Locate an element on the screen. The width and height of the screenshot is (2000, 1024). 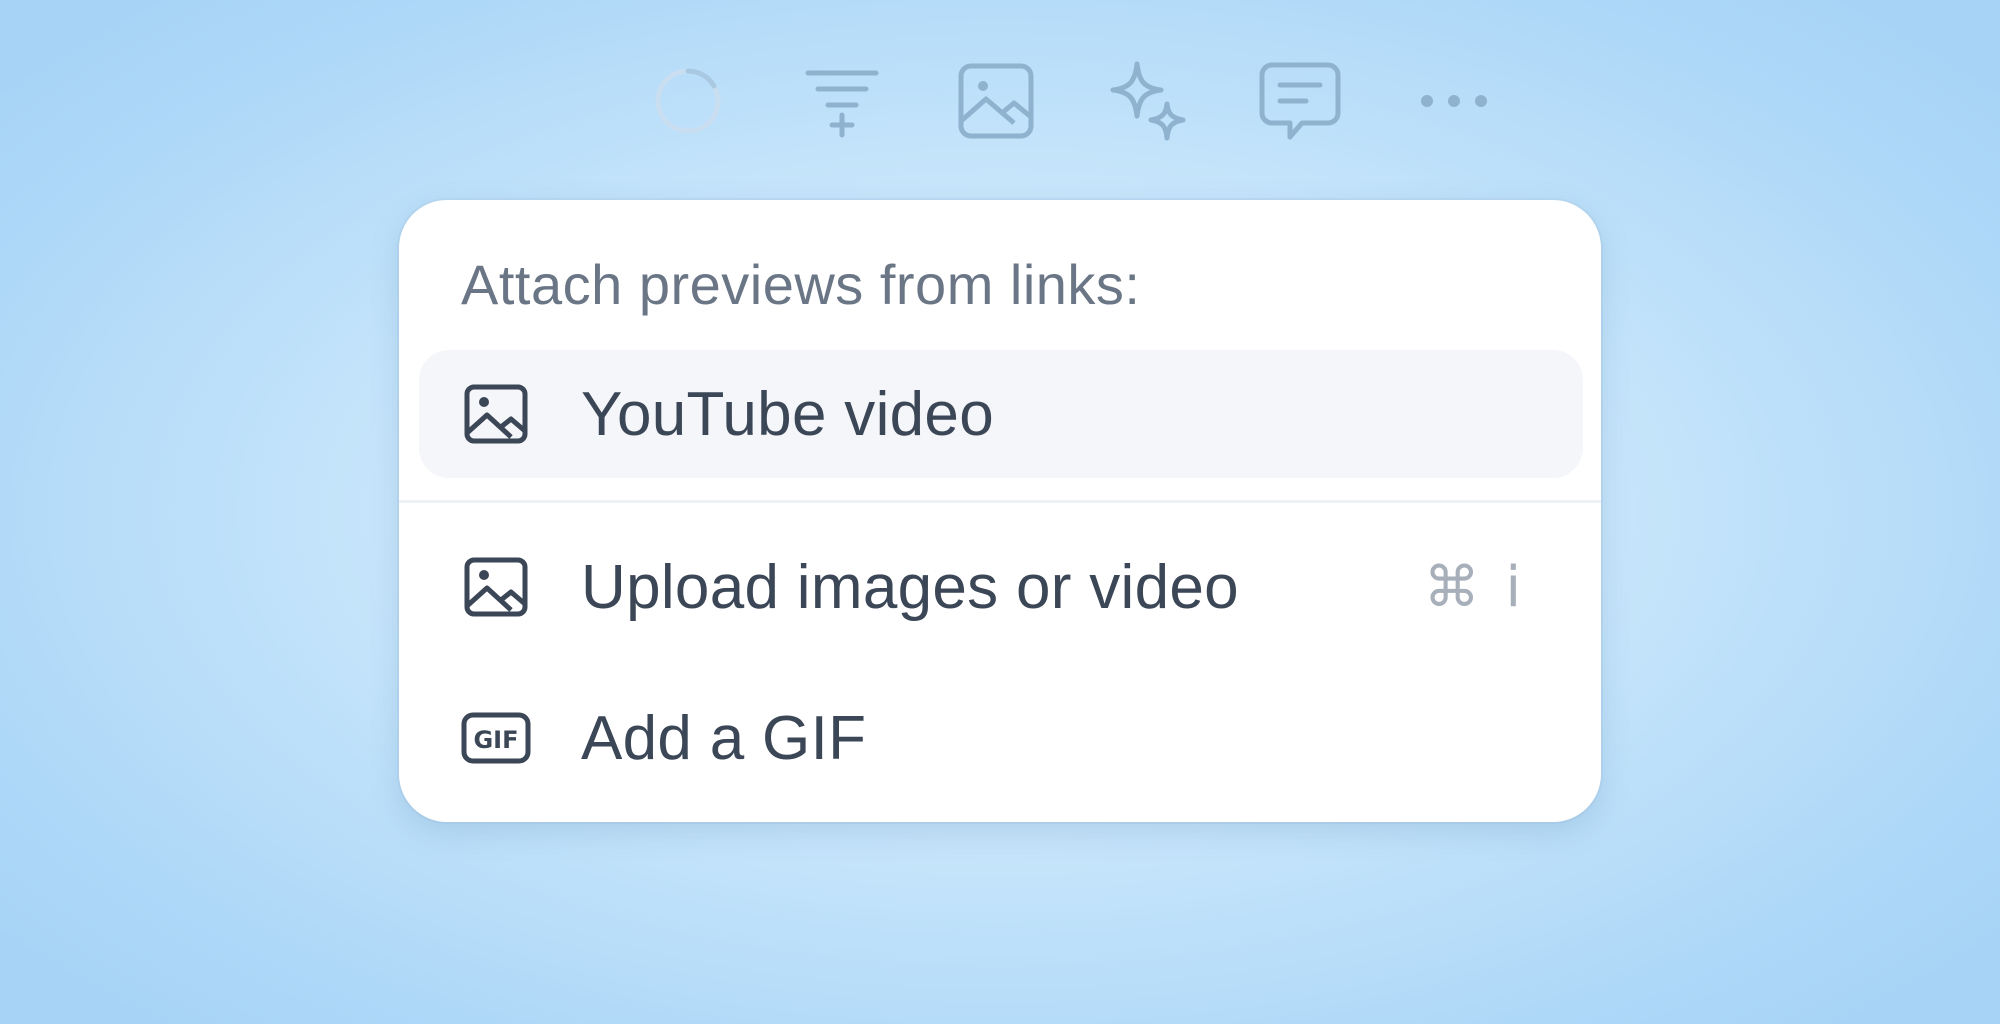
gif-icon: GIF is located at coordinates (496, 738).